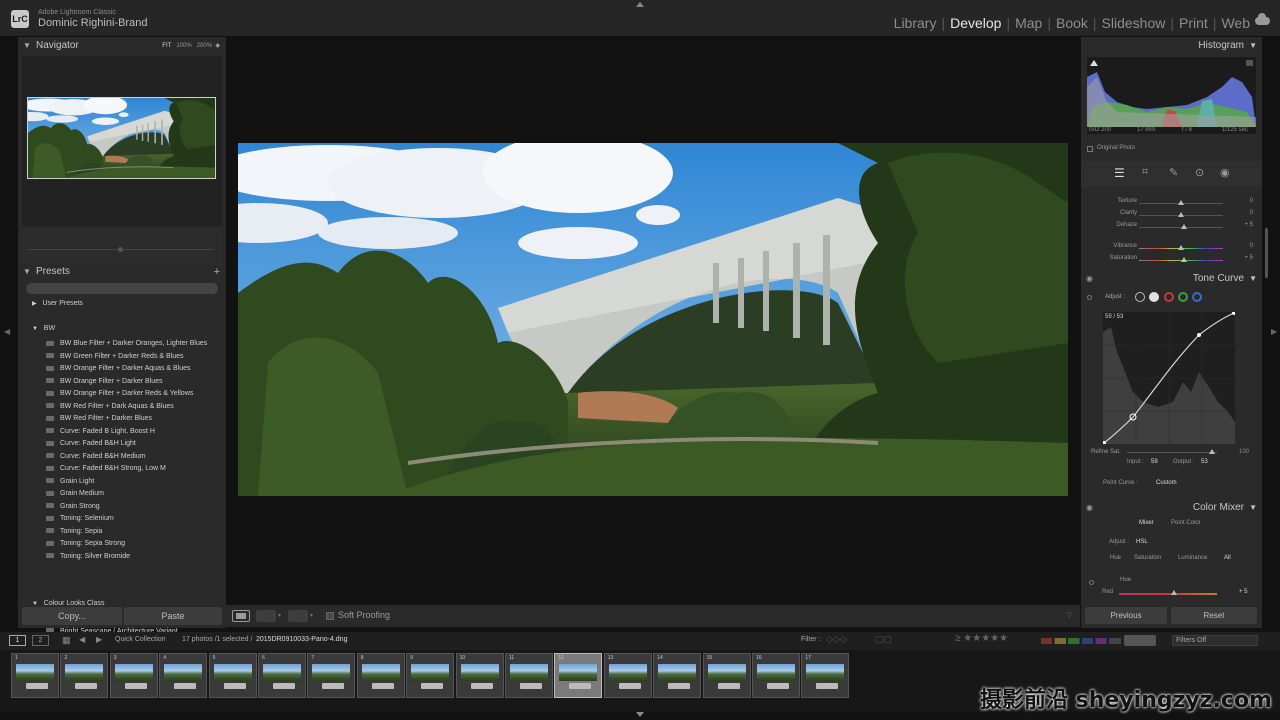  I want to click on filmstrip-thumbnail: 4, so click(183, 675).